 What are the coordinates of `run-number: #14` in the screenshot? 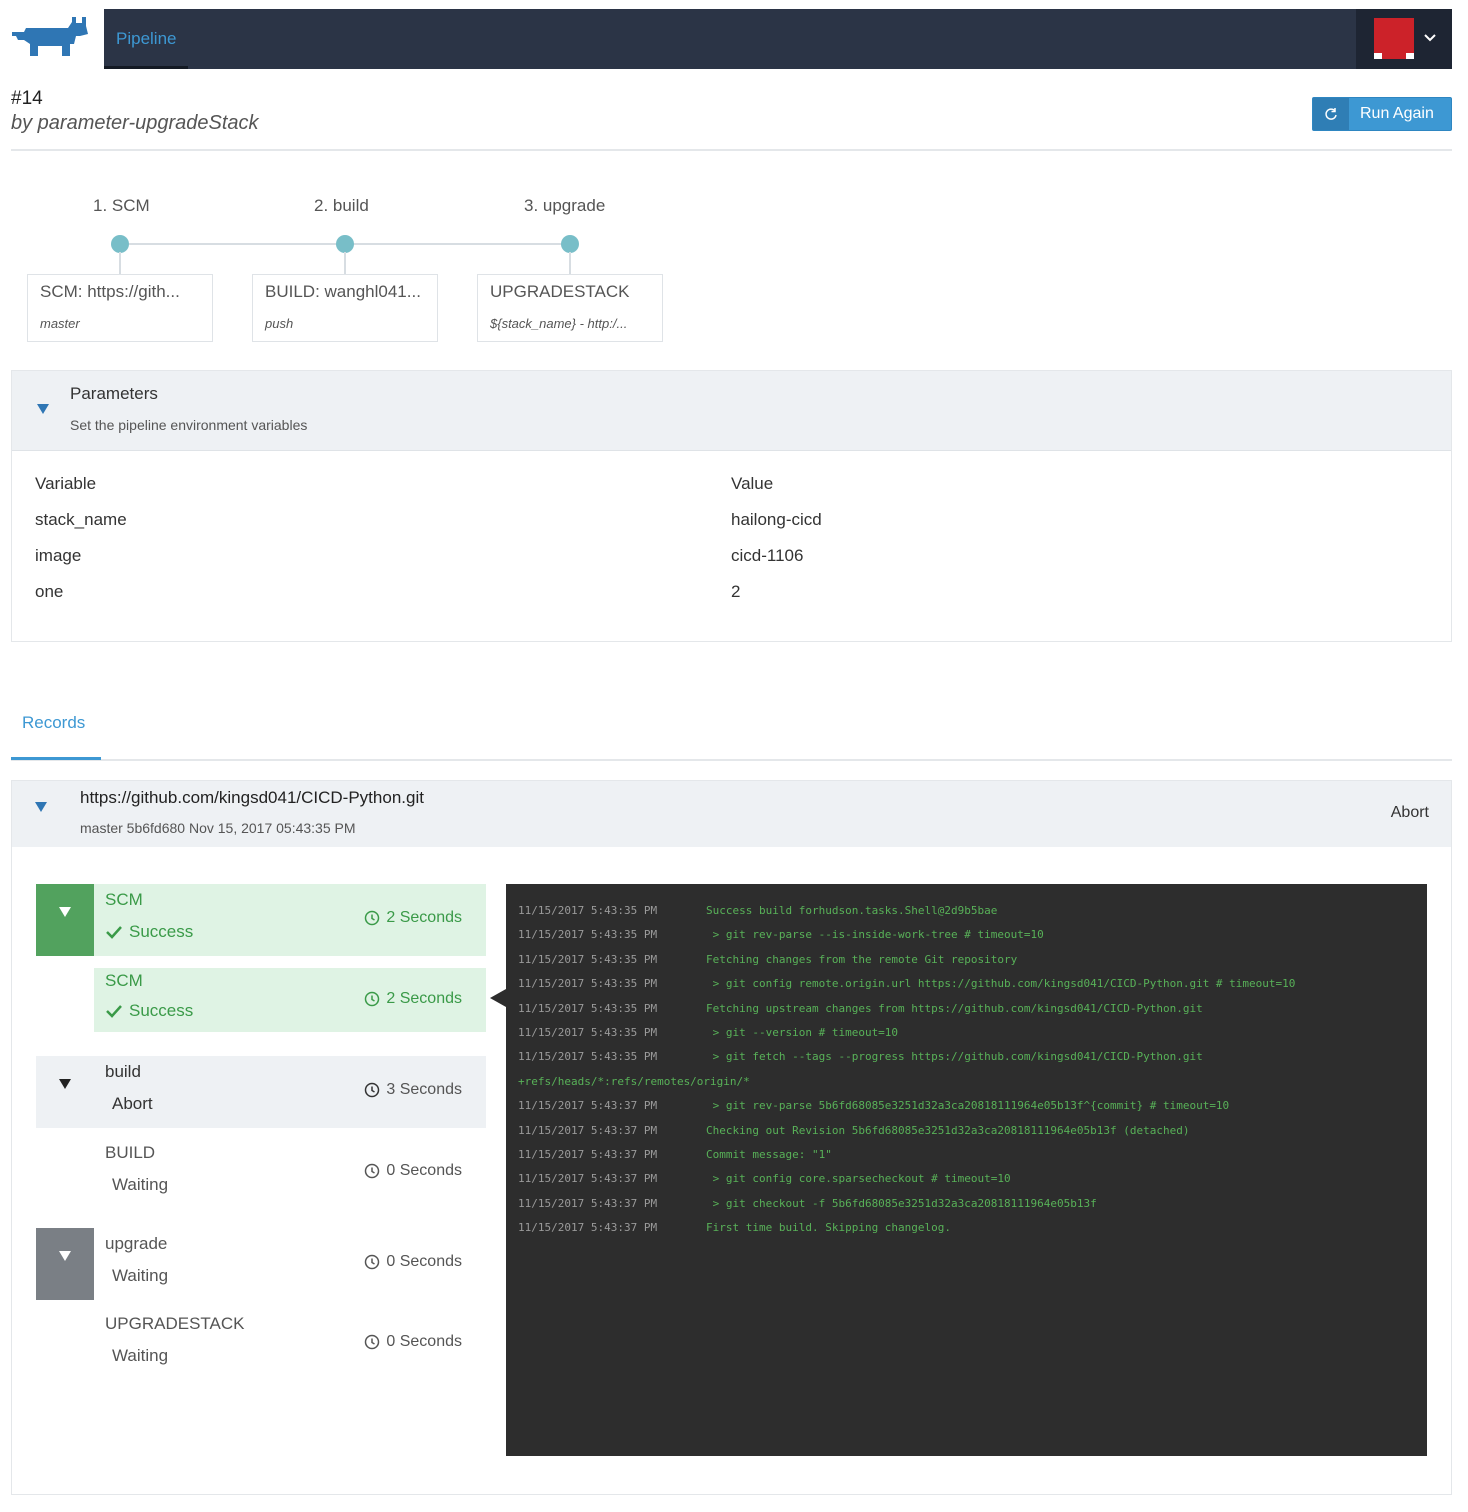 It's located at (27, 98).